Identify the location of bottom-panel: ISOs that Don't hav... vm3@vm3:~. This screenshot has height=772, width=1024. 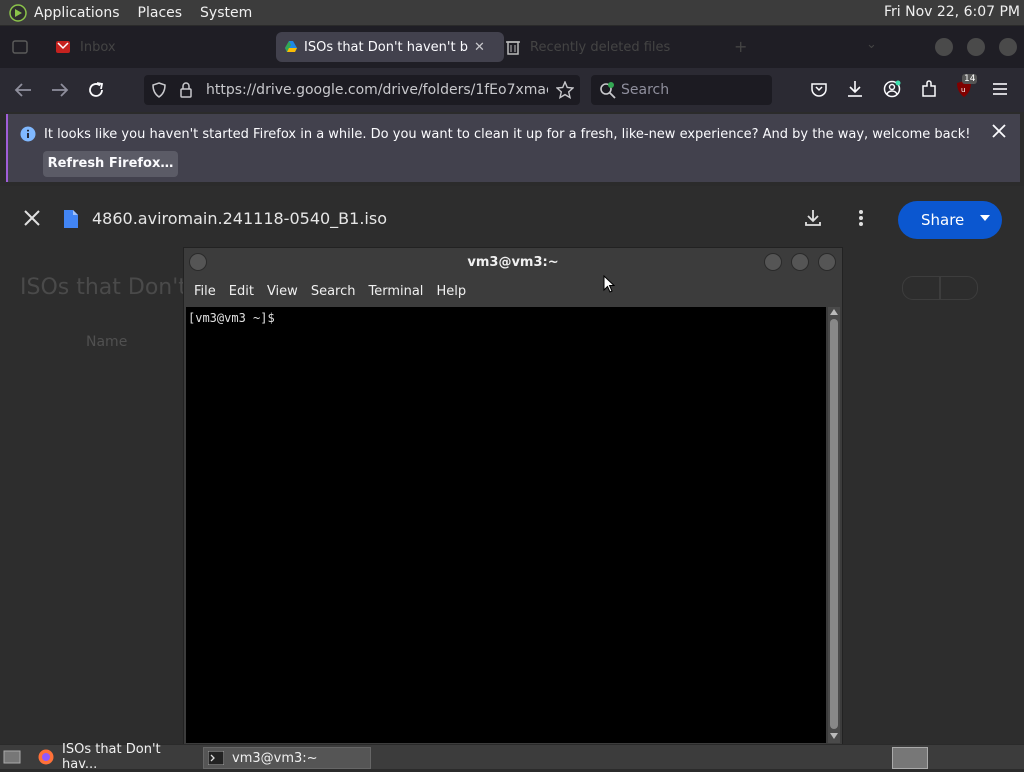
(512, 757).